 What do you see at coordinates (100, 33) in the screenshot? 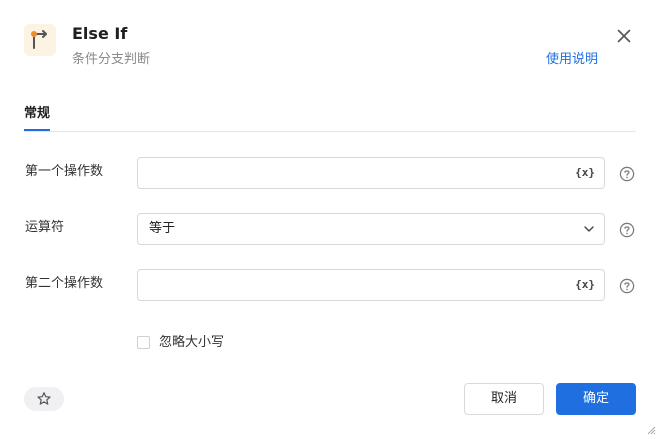
I see `dialog-title: Else If` at bounding box center [100, 33].